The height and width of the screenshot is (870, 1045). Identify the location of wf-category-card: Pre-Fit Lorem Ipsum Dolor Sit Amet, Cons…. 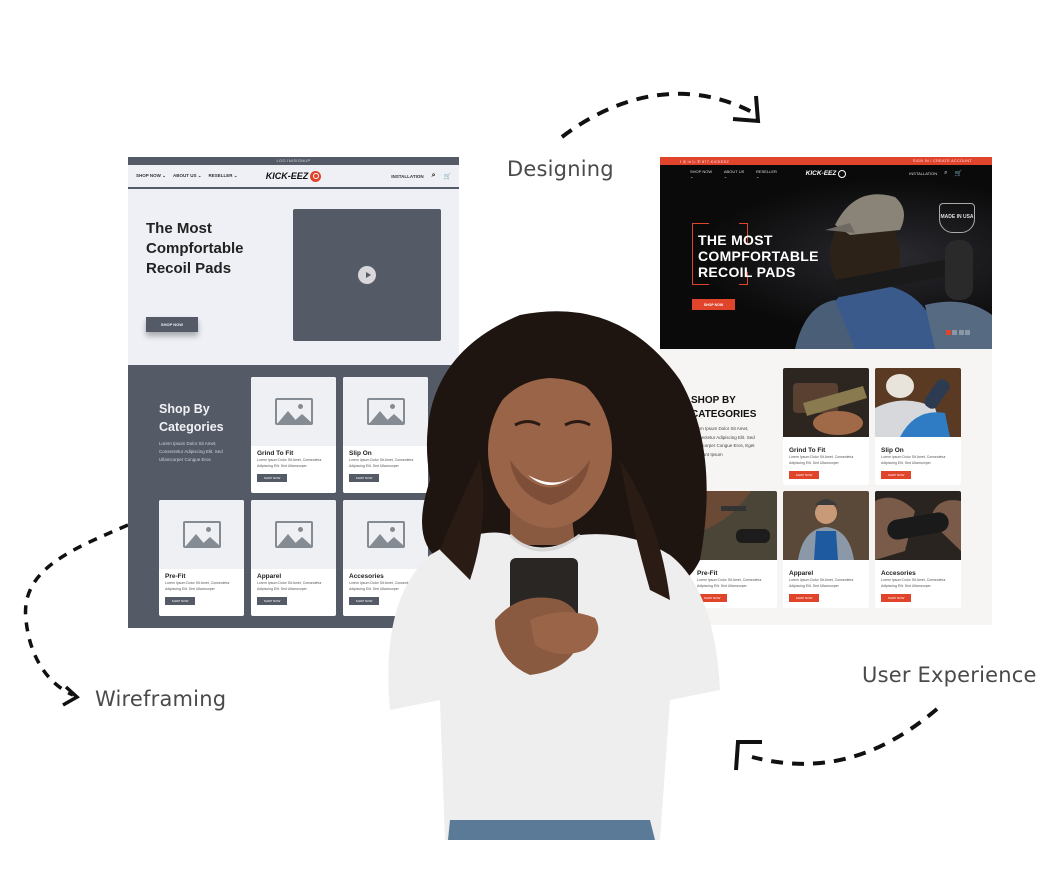
(201, 558).